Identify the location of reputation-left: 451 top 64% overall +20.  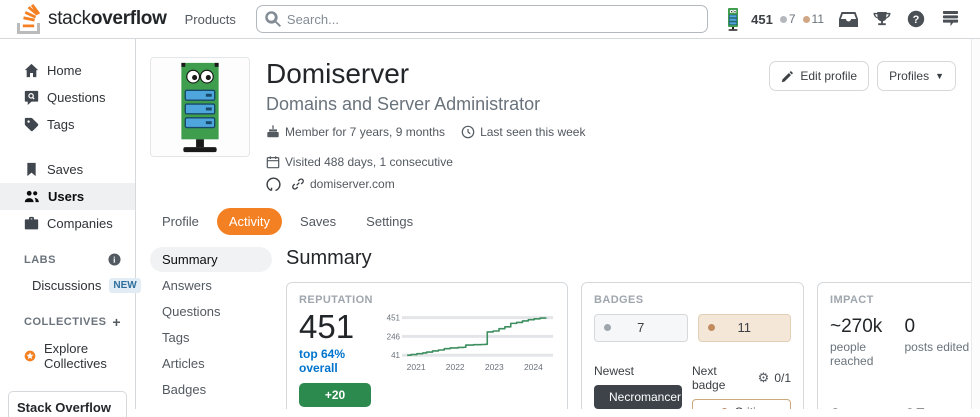
(341, 357).